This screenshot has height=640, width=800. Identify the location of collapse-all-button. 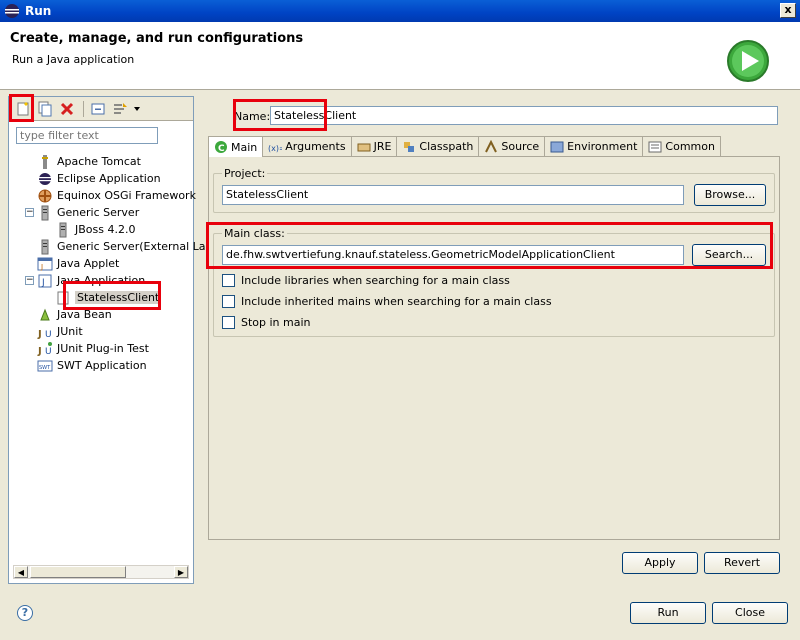
(98, 109).